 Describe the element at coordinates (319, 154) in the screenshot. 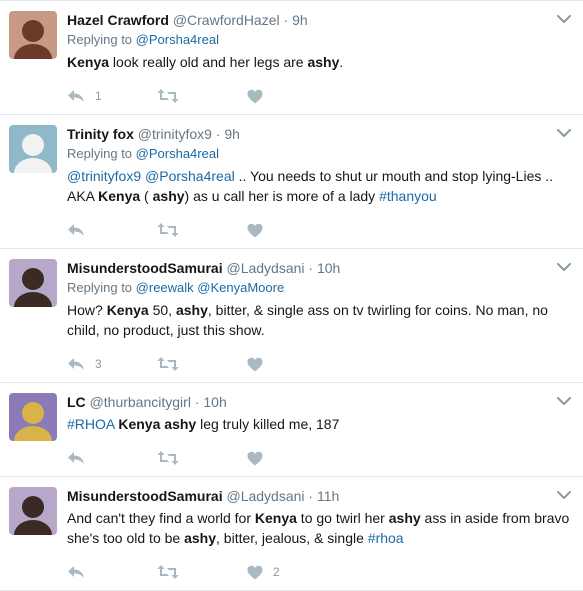

I see `replying-to: Replying to @Porsha4real` at that location.